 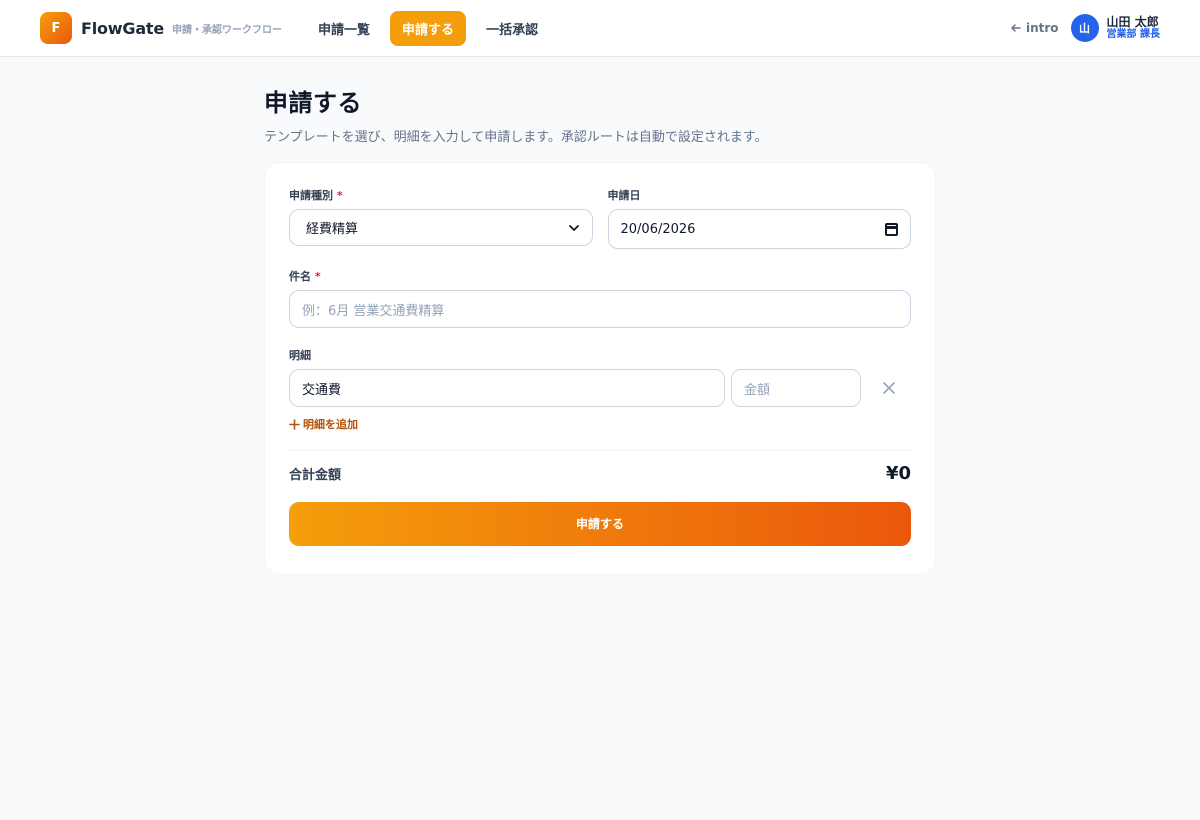 I want to click on type-field: 申請種別 * 経費精算, so click(x=441, y=218).